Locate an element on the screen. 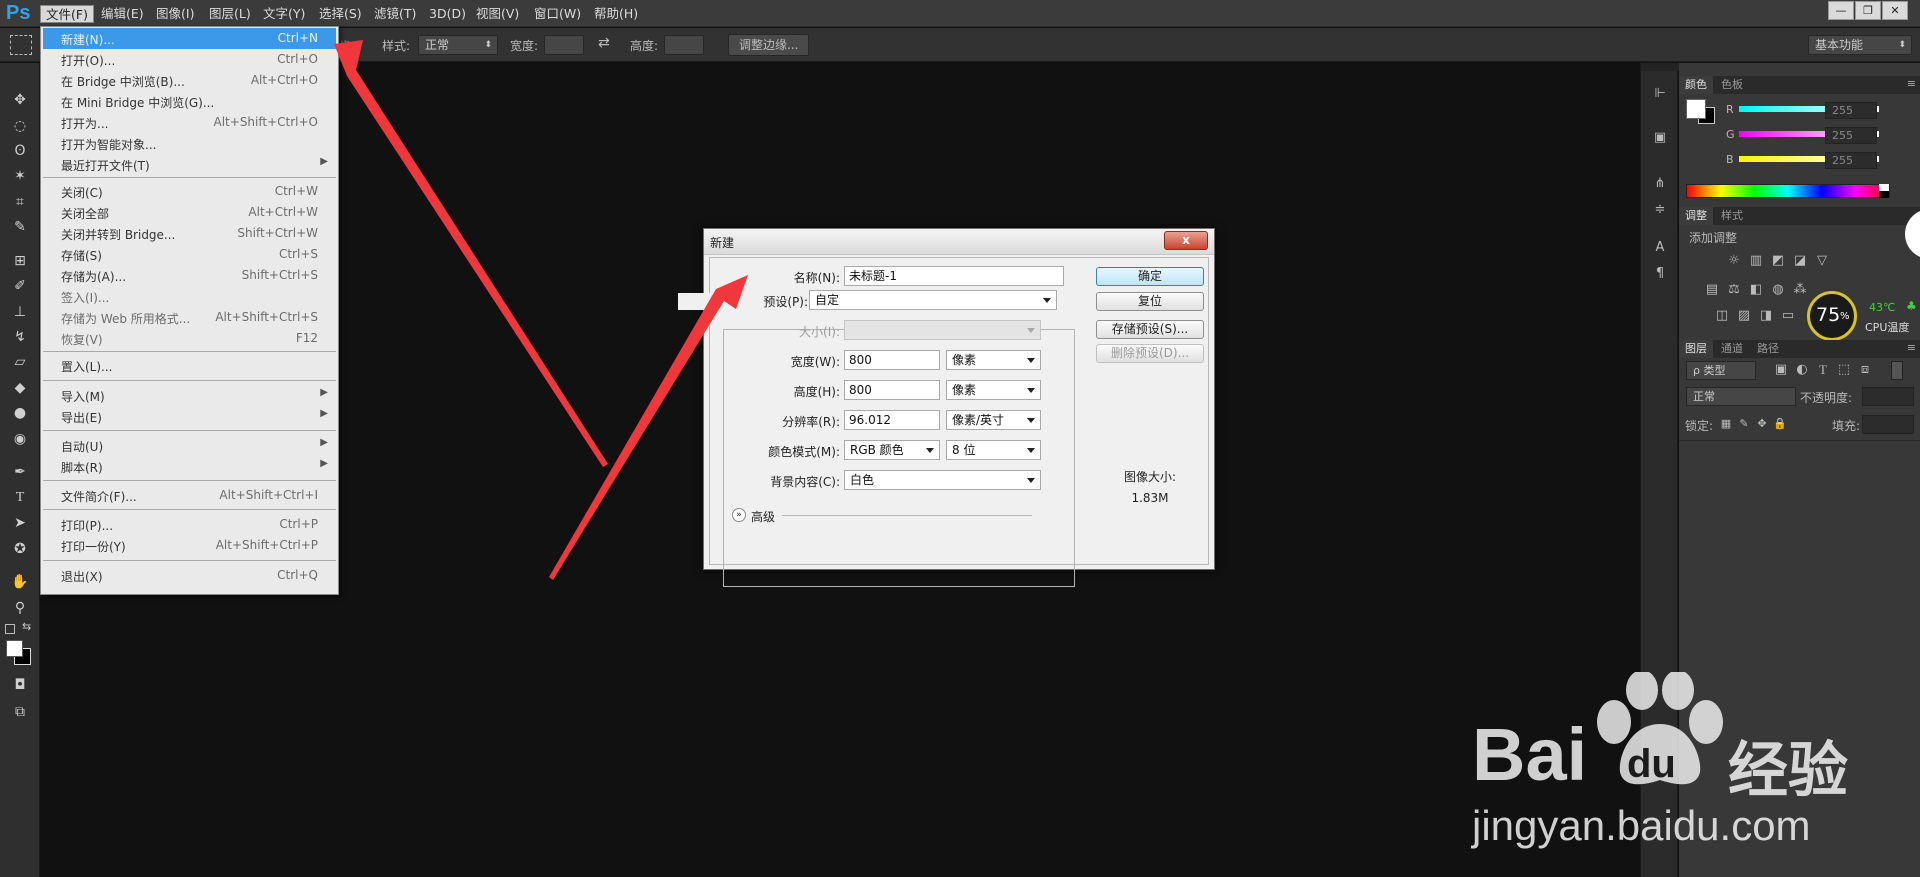 The image size is (1920, 877). arrow-to-new-menu is located at coordinates (471, 253).